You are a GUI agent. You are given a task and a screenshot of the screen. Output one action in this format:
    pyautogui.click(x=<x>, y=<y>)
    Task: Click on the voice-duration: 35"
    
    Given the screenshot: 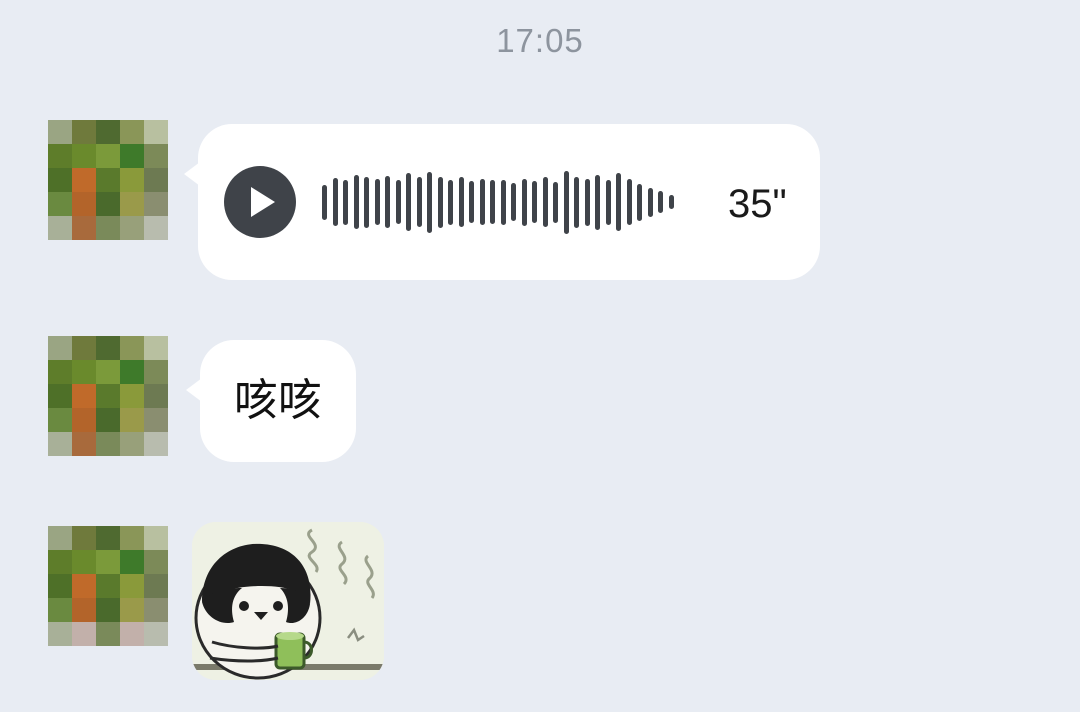 What is the action you would take?
    pyautogui.click(x=757, y=204)
    